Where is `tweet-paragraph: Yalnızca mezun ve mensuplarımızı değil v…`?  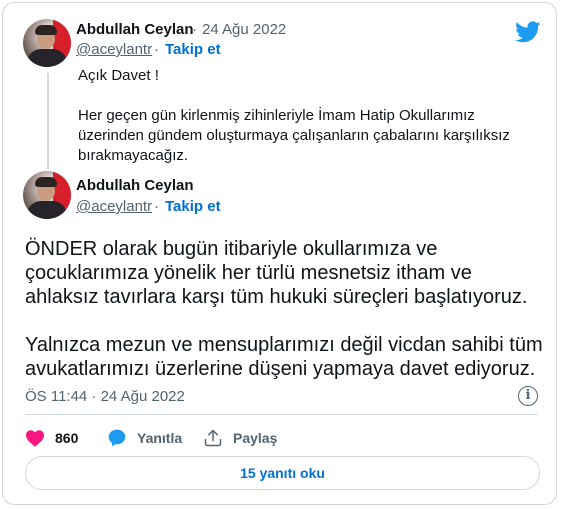 tweet-paragraph: Yalnızca mezun ve mensuplarımızı değil v… is located at coordinates (284, 357).